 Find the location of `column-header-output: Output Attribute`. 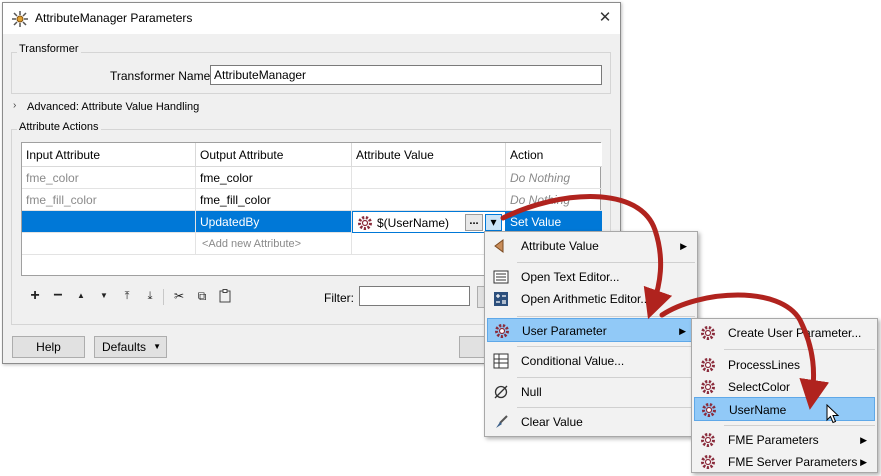

column-header-output: Output Attribute is located at coordinates (274, 155).